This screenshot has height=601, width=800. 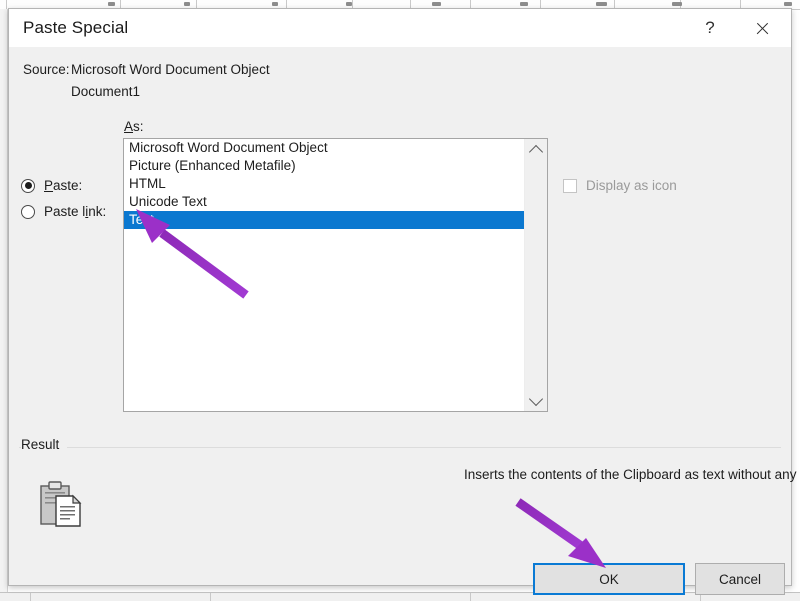 I want to click on radio-paste-label: Paste:, so click(x=63, y=185).